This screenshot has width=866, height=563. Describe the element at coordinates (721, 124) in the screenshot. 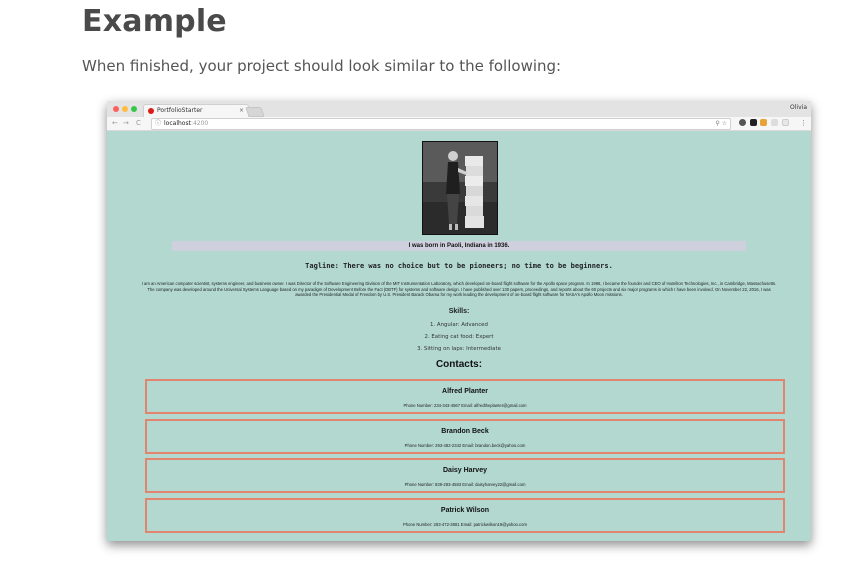

I see `zoom-bookmark-icons: ⚲ ☆` at that location.